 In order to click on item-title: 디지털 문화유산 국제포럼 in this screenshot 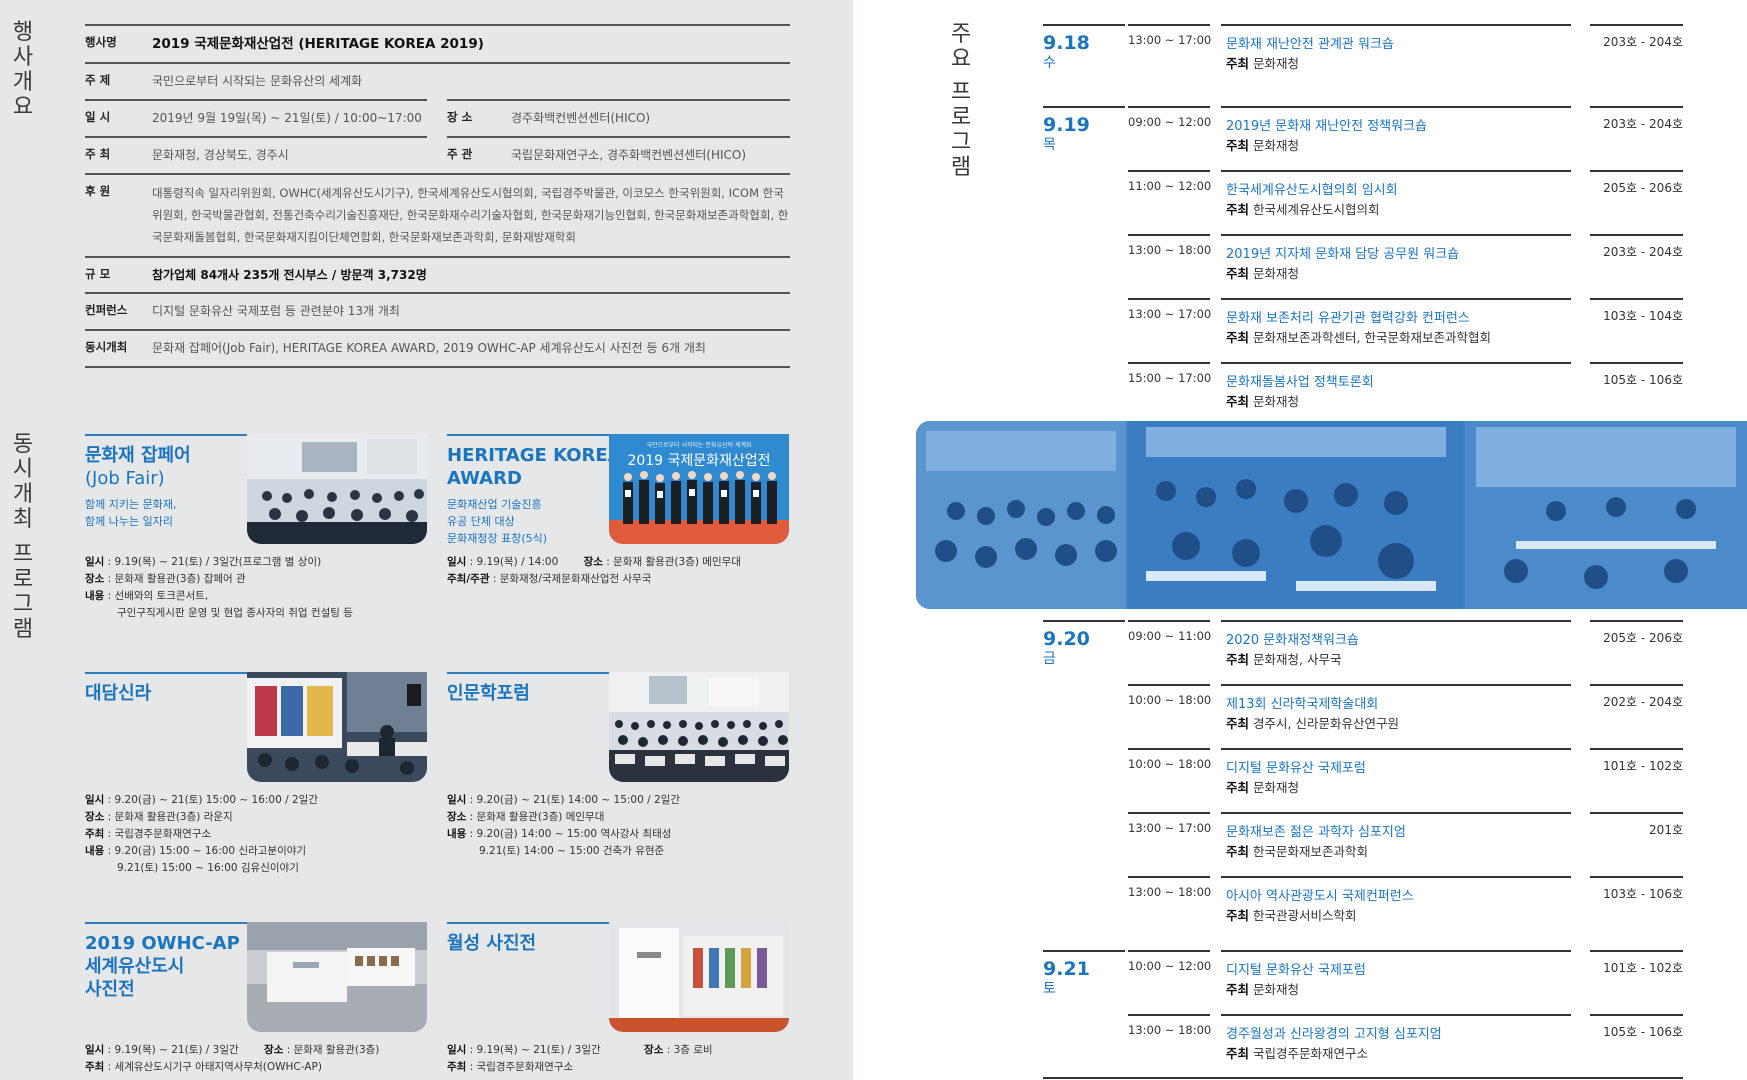, I will do `click(1296, 970)`.